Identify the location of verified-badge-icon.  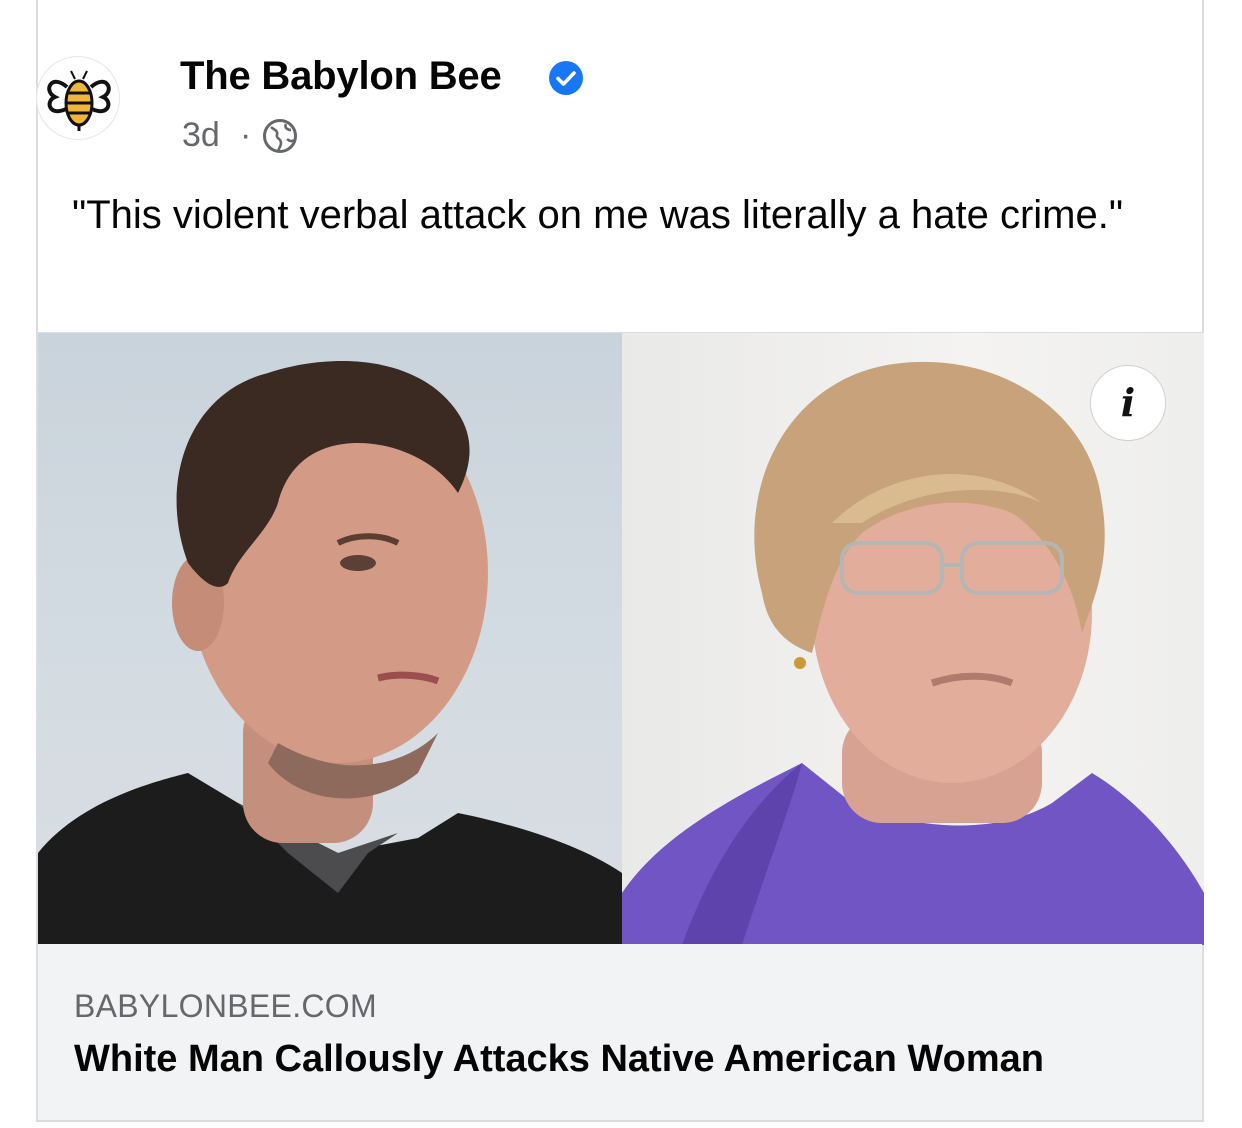
(566, 78).